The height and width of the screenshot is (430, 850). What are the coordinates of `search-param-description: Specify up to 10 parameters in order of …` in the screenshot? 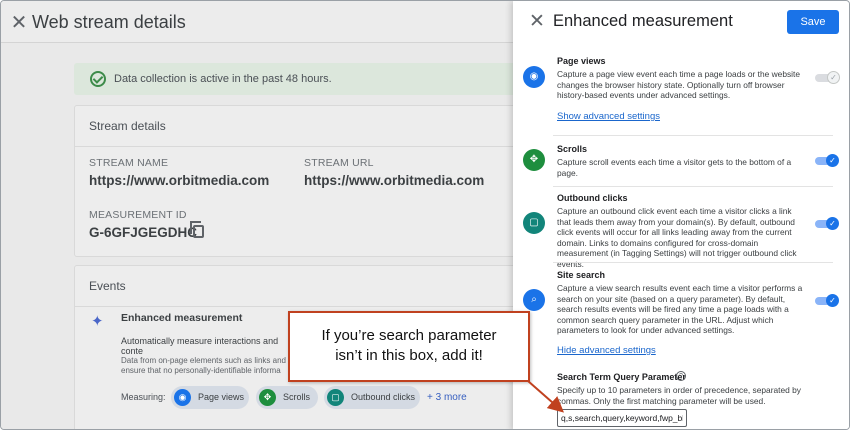 It's located at (679, 395).